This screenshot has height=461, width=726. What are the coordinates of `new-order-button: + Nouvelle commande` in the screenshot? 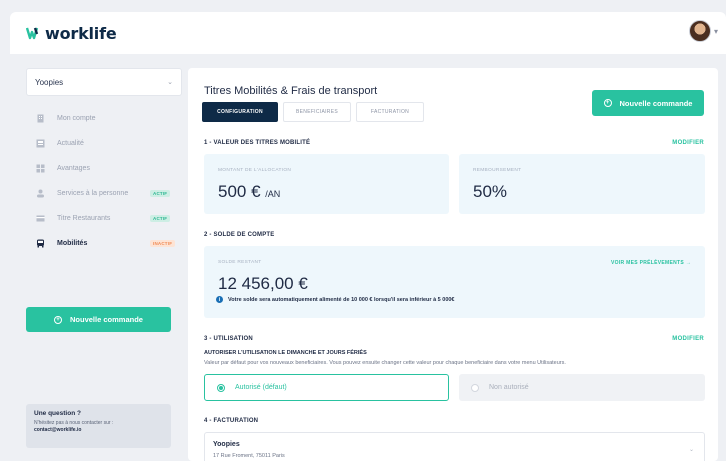 It's located at (648, 103).